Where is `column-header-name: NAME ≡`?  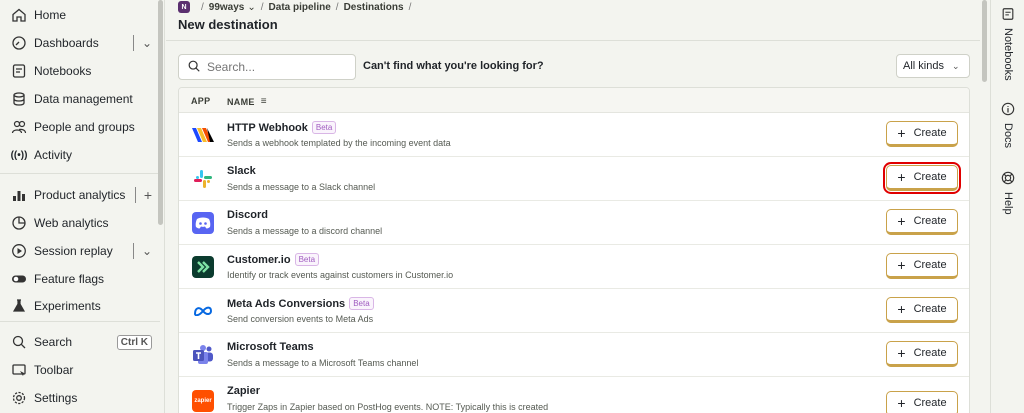 column-header-name: NAME ≡ is located at coordinates (247, 101).